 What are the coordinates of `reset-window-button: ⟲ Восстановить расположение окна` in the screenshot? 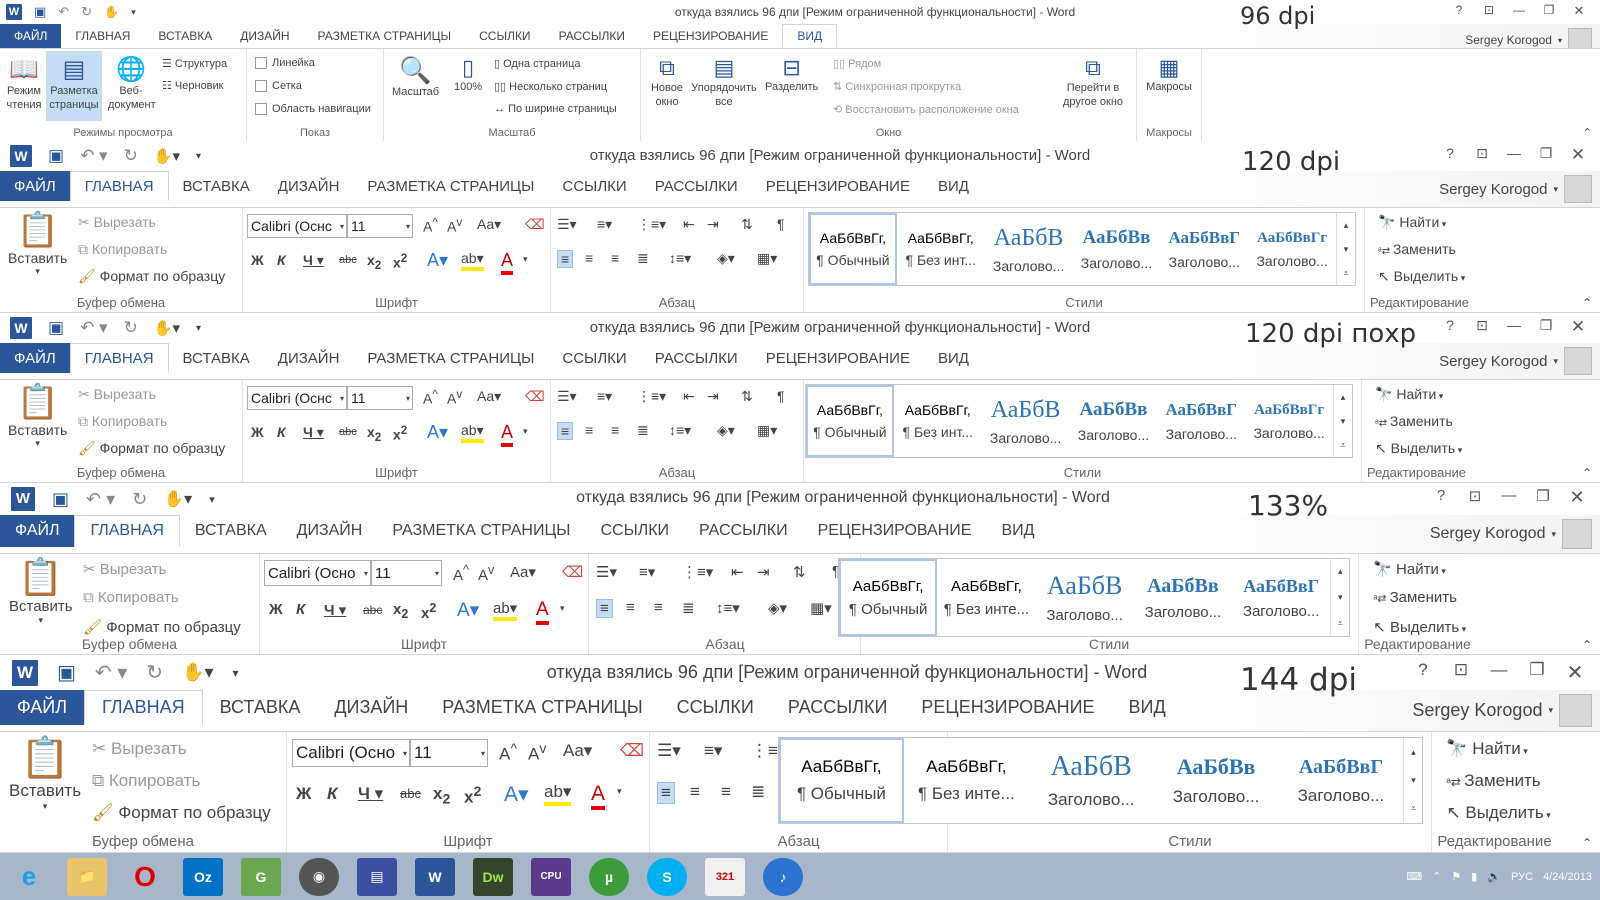 It's located at (926, 109).